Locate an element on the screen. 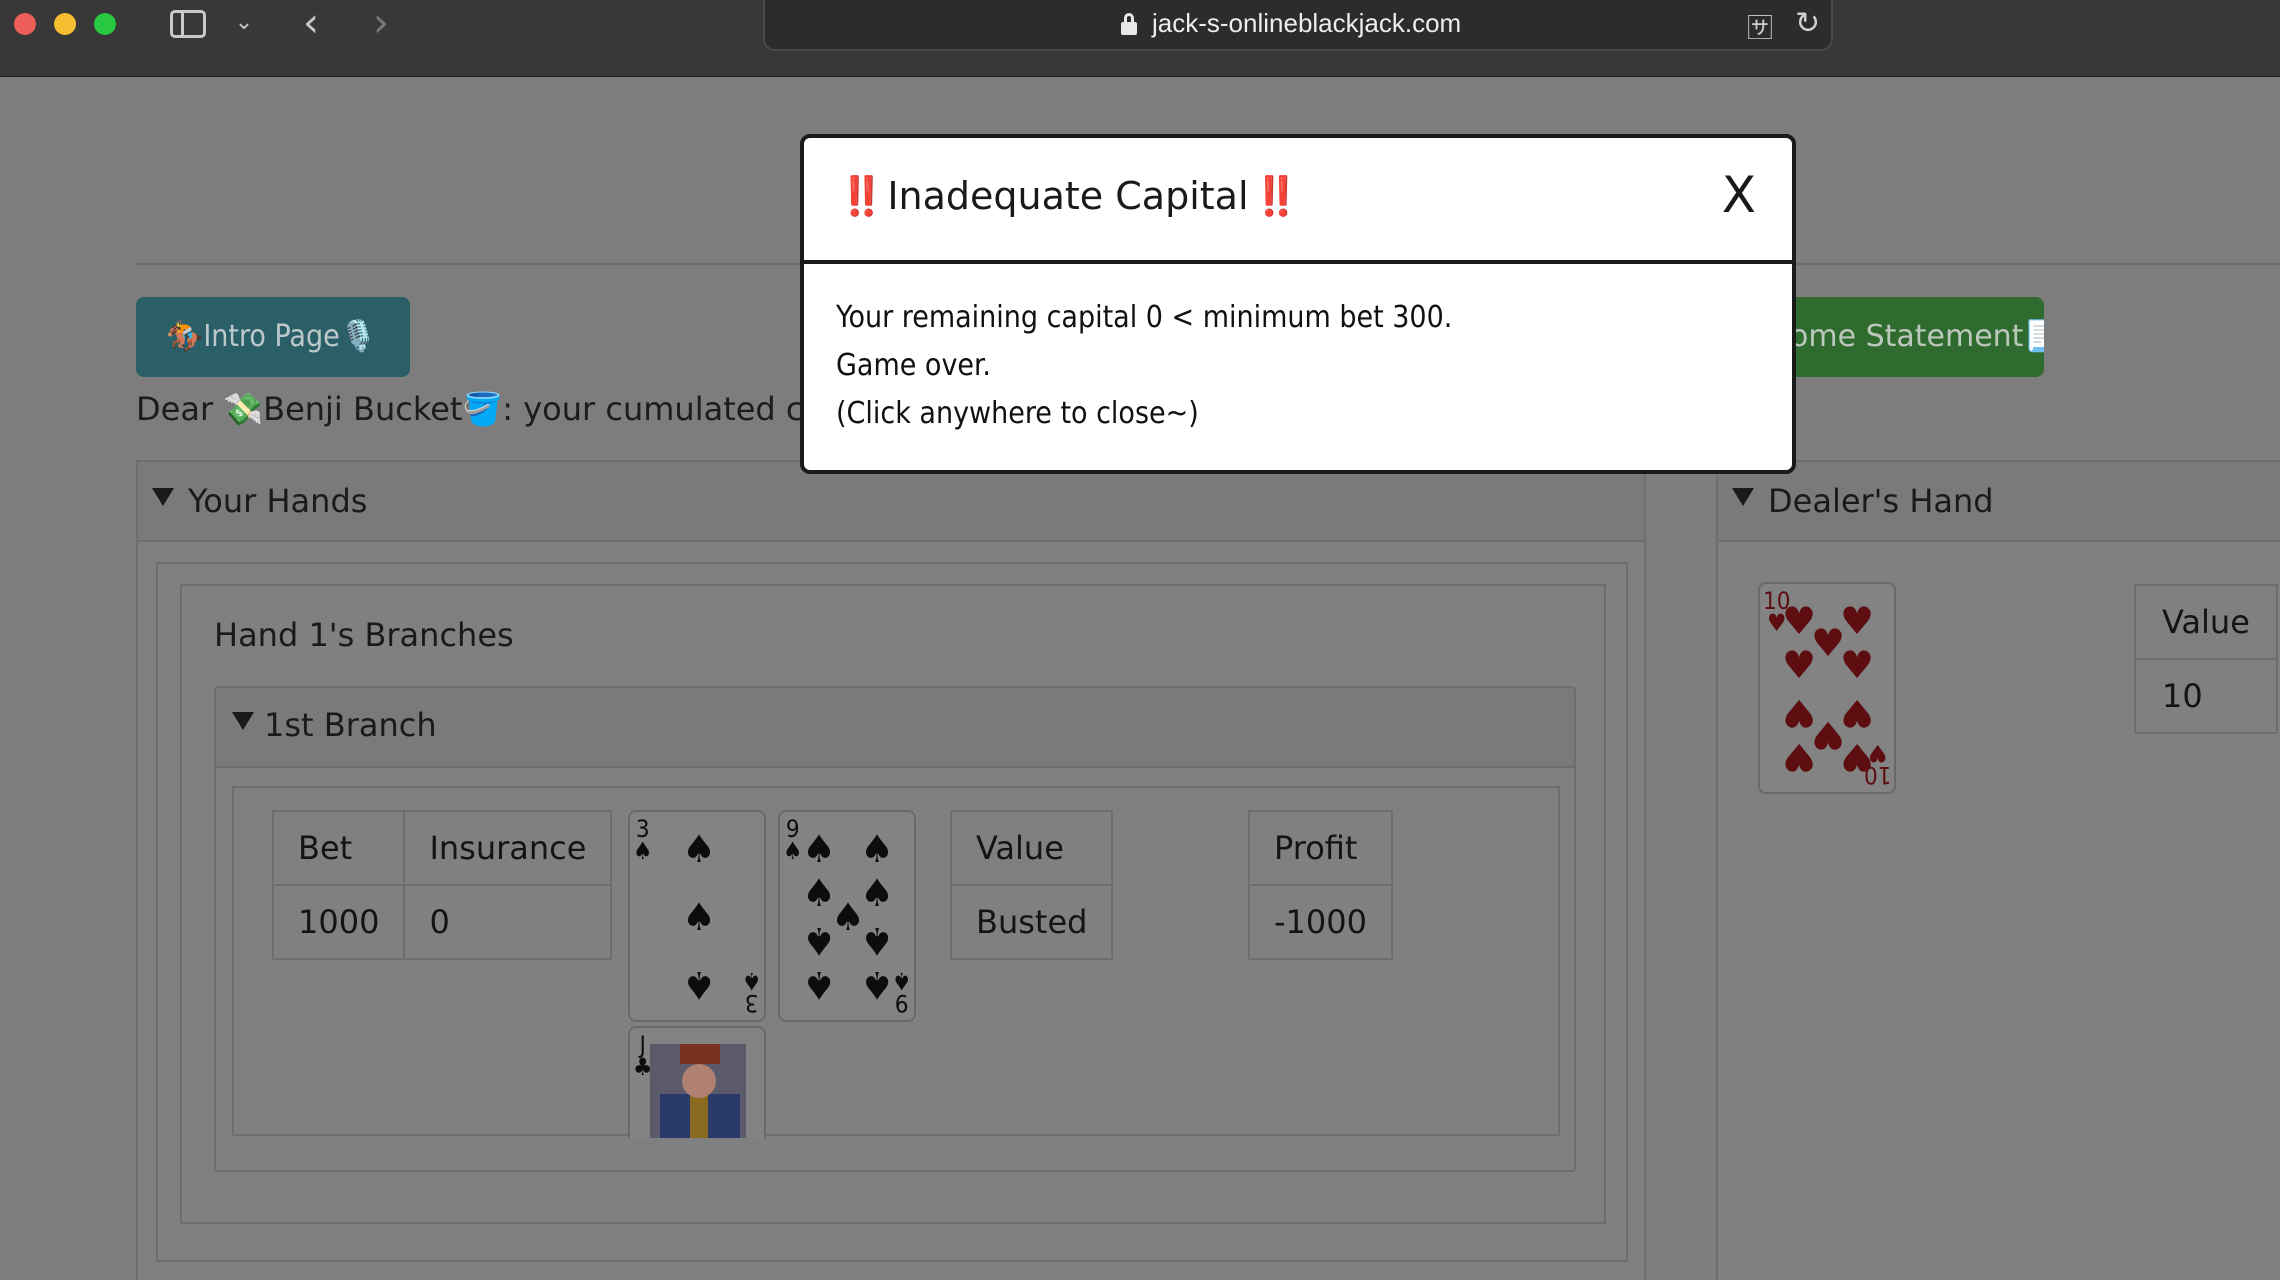 This screenshot has width=2280, height=1280. dealer-value-table: Value 10 is located at coordinates (2206, 659).